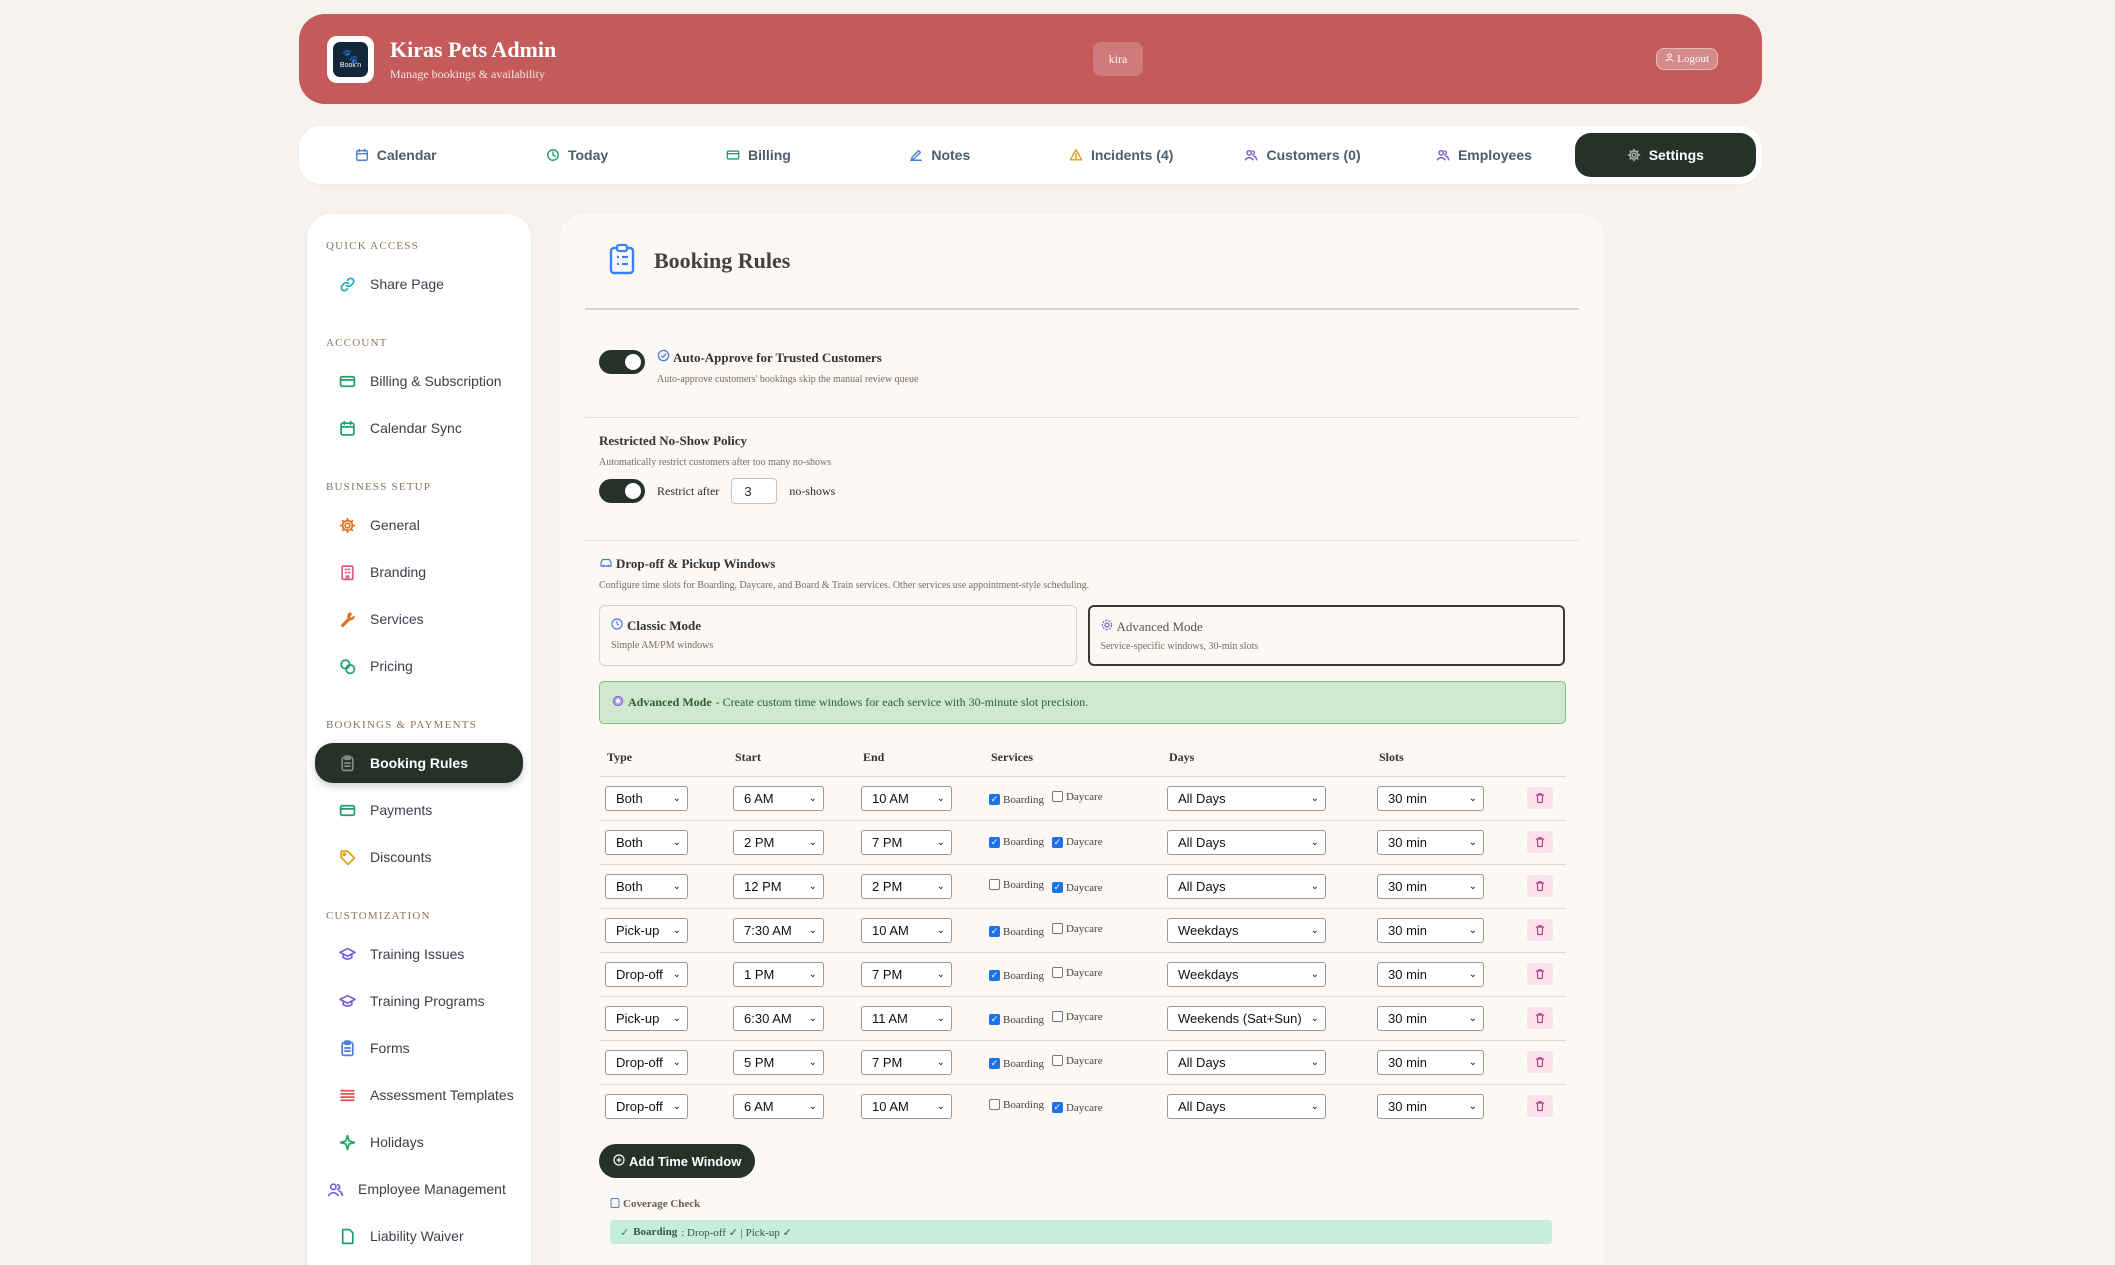 The width and height of the screenshot is (2115, 1265). What do you see at coordinates (1118, 59) in the screenshot?
I see `user-badge: kira` at bounding box center [1118, 59].